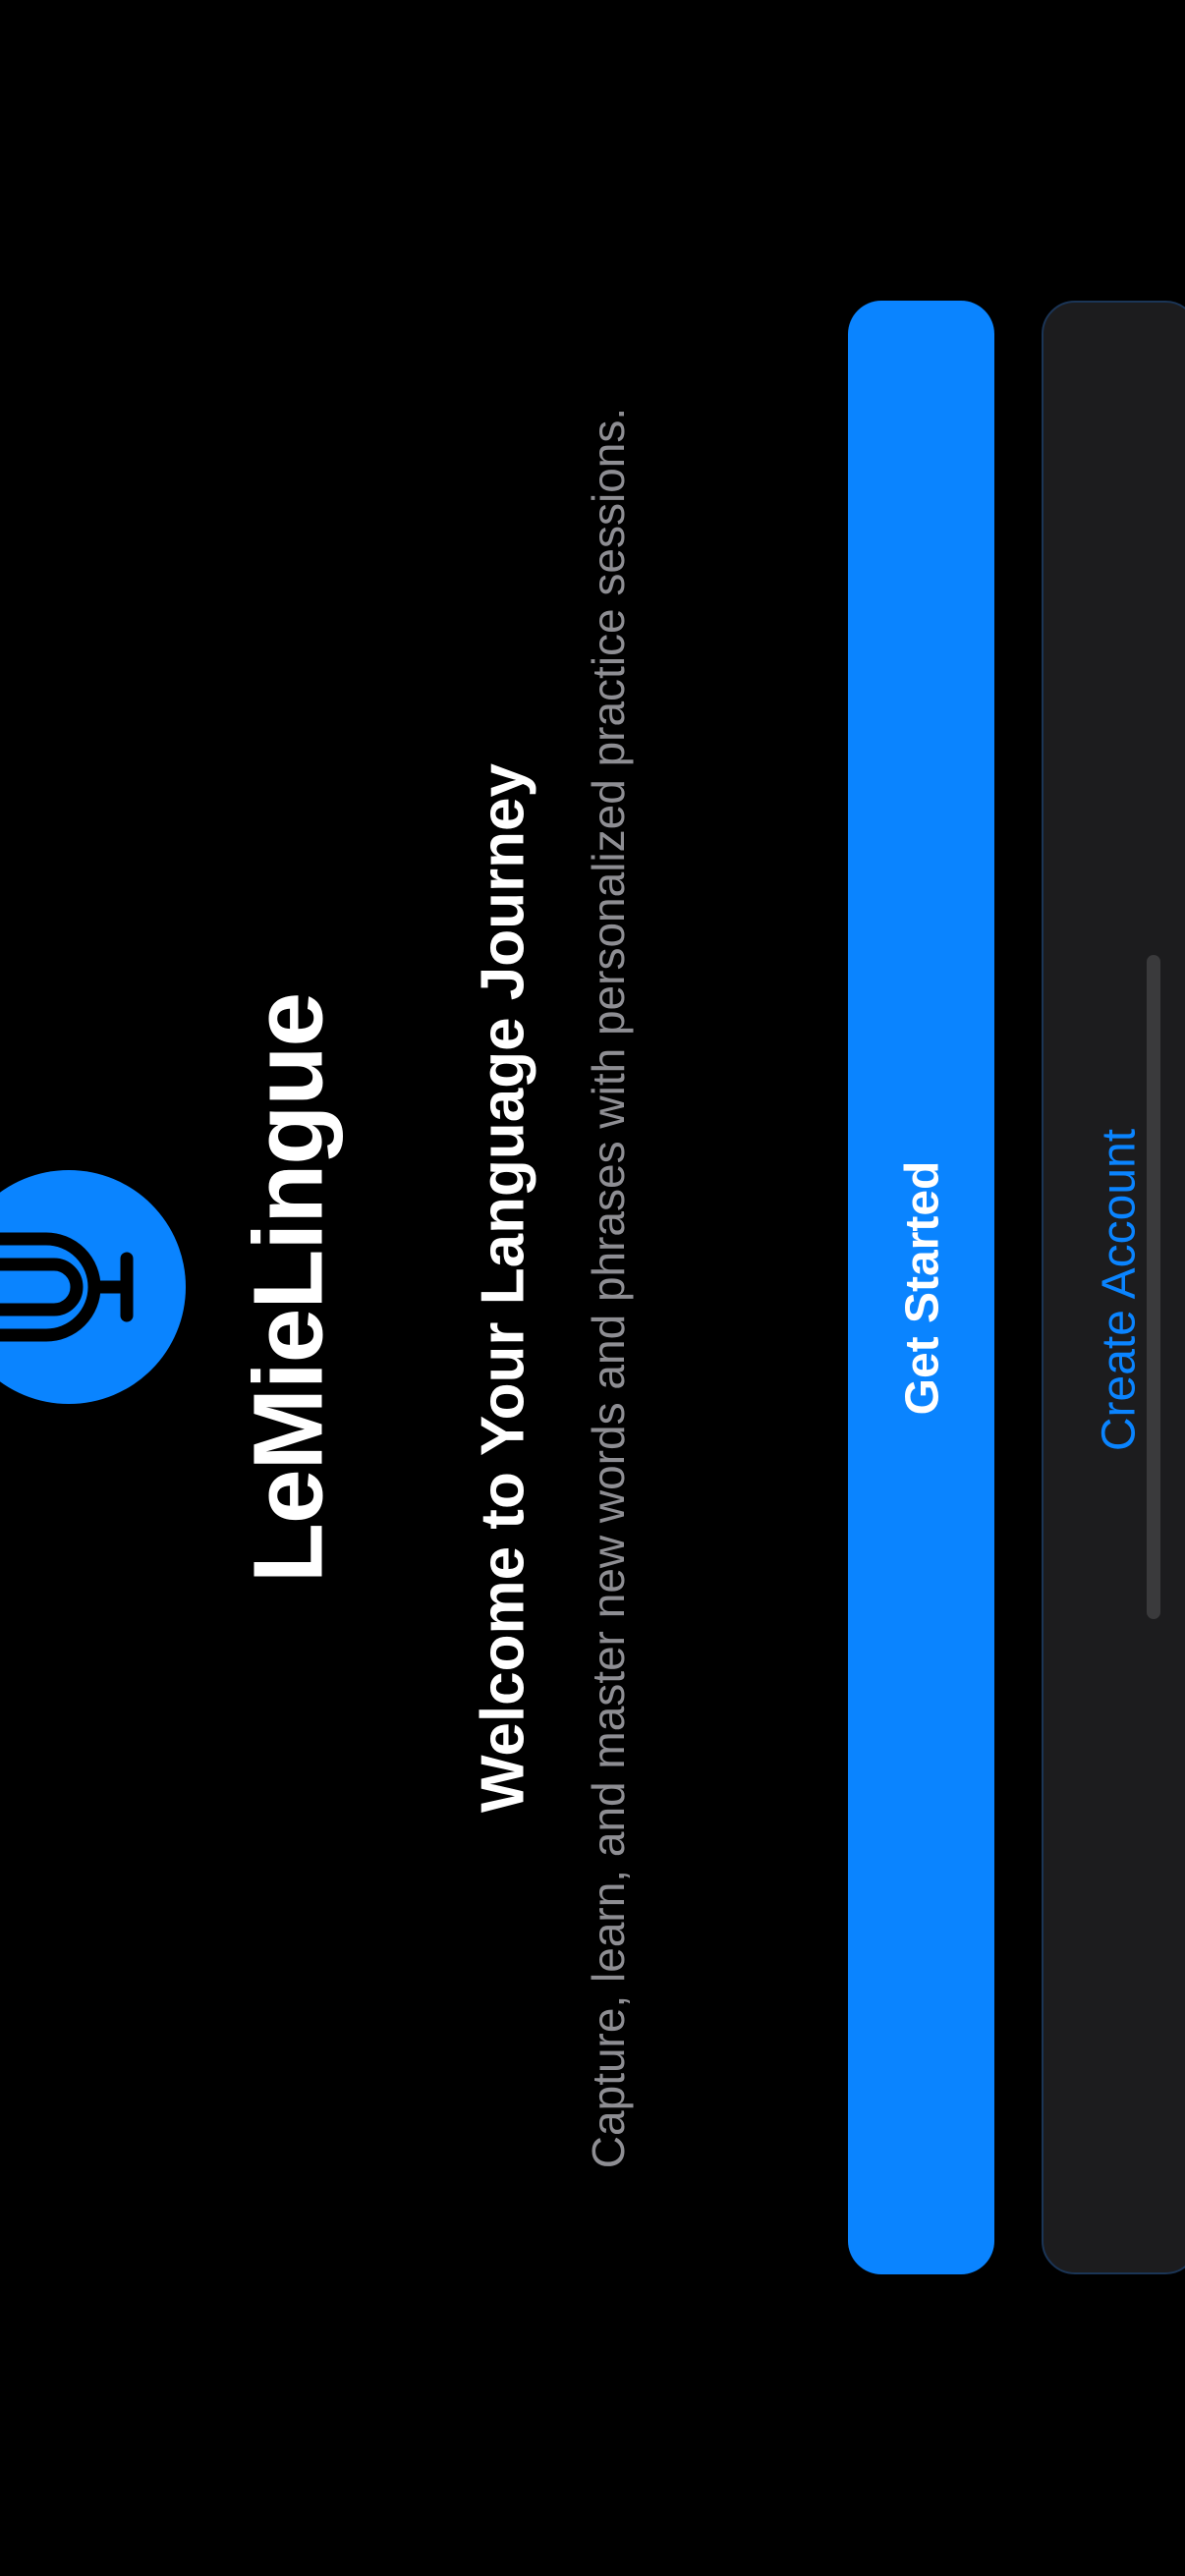 The image size is (1185, 2576). I want to click on scroll-indicator, so click(1154, 1287).